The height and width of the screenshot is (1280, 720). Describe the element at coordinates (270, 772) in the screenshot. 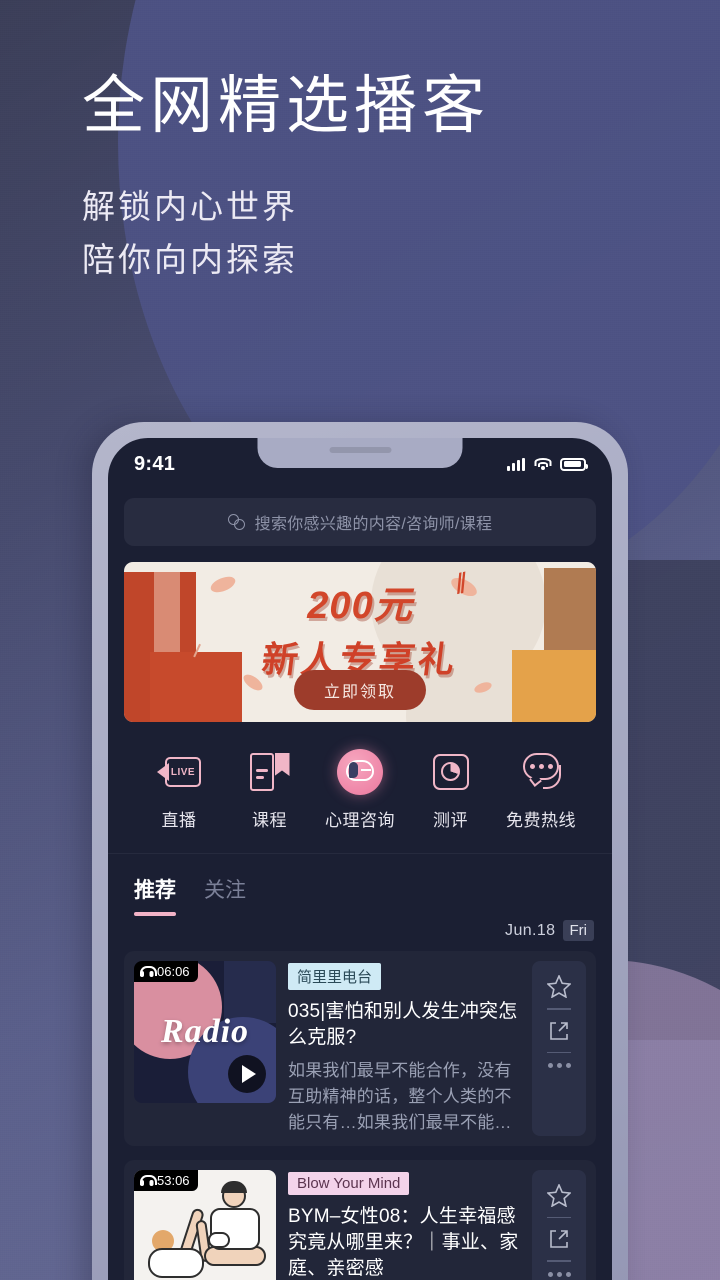

I see `book-icon` at that location.